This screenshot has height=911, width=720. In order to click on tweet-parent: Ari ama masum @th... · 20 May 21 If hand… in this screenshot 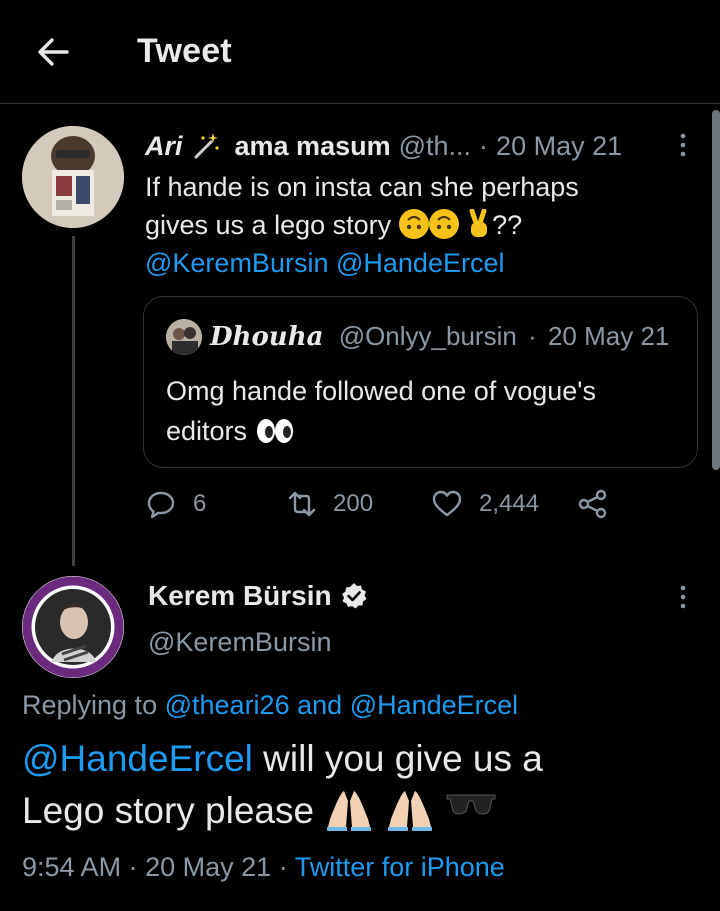, I will do `click(425, 205)`.